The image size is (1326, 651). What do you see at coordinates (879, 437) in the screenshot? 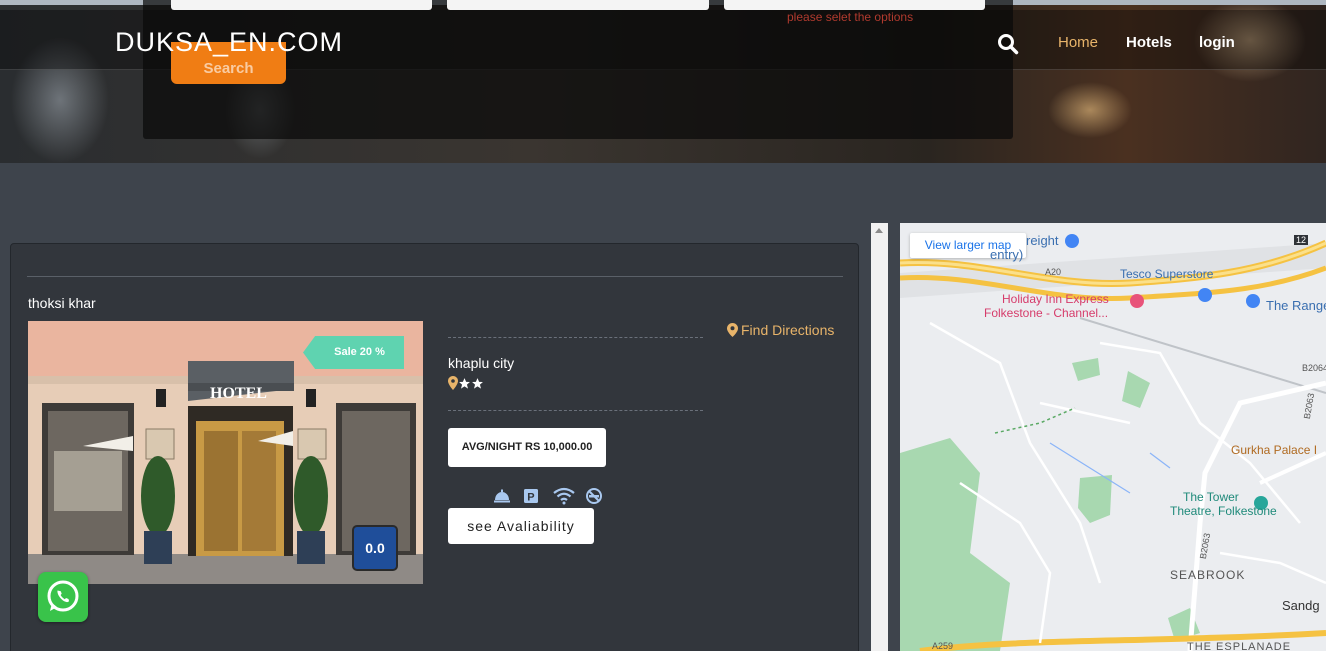
I see `page-scrollbar` at bounding box center [879, 437].